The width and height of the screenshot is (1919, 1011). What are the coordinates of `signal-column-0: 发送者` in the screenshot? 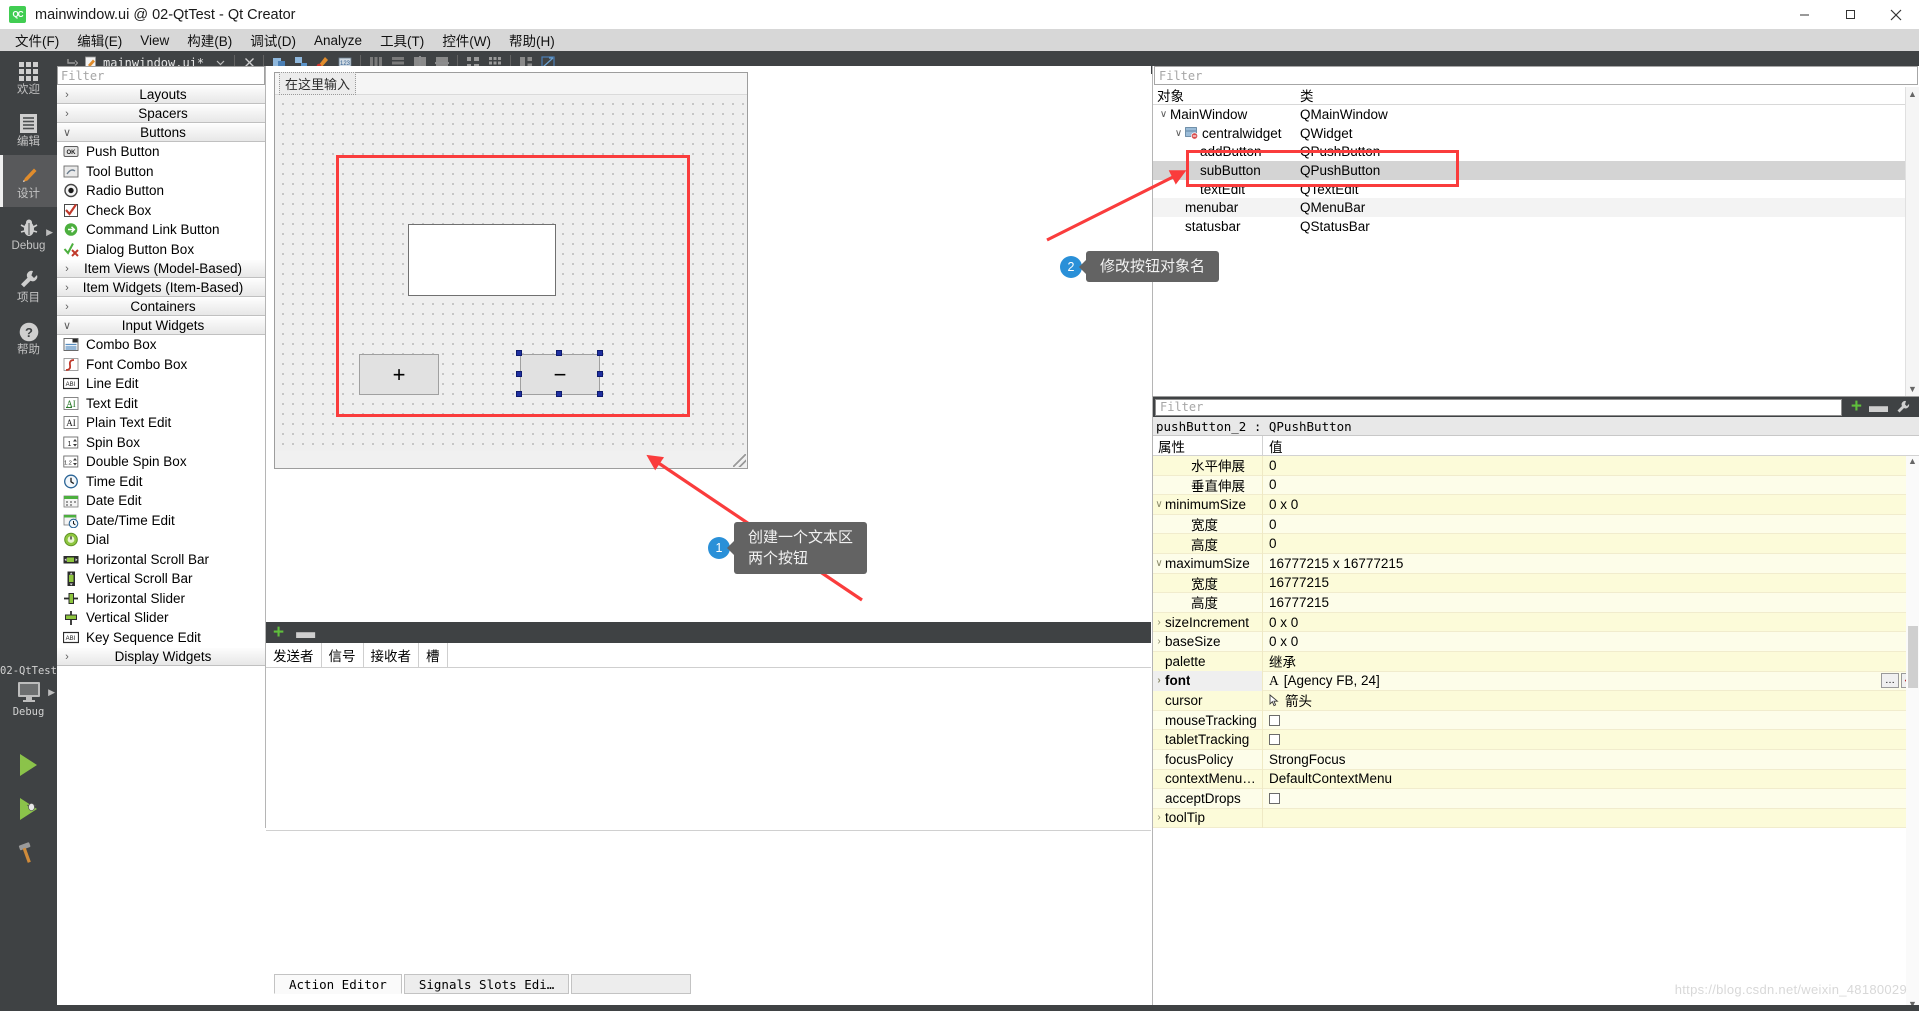 It's located at (294, 655).